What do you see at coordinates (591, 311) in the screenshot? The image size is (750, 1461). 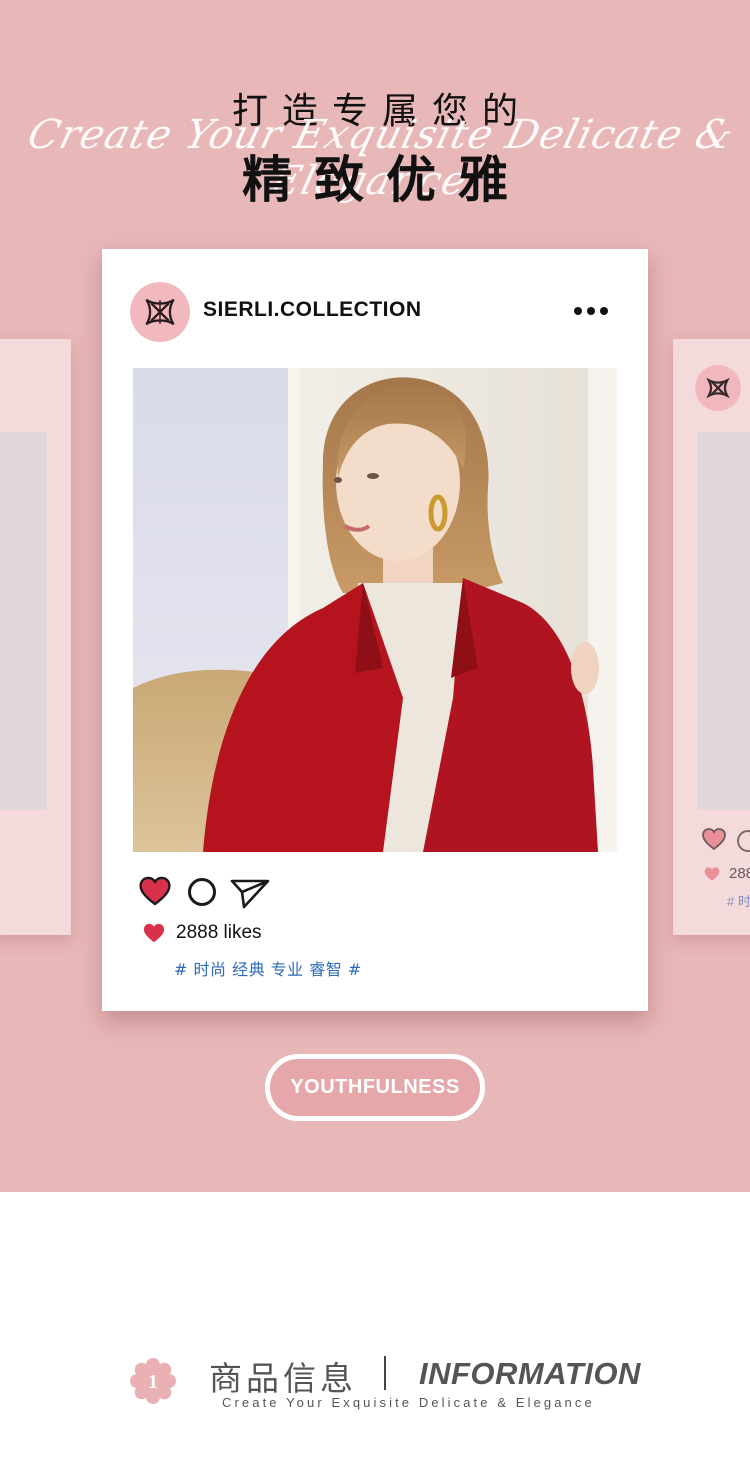 I see `more-dots-icon` at bounding box center [591, 311].